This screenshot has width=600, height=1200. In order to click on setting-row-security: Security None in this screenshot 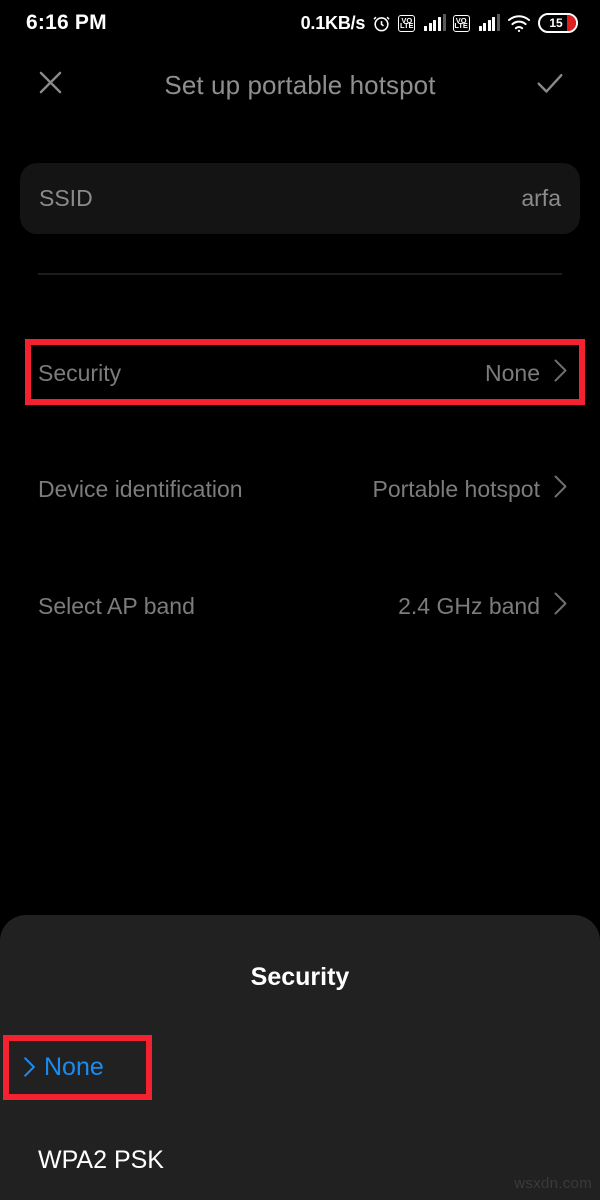, I will do `click(300, 373)`.